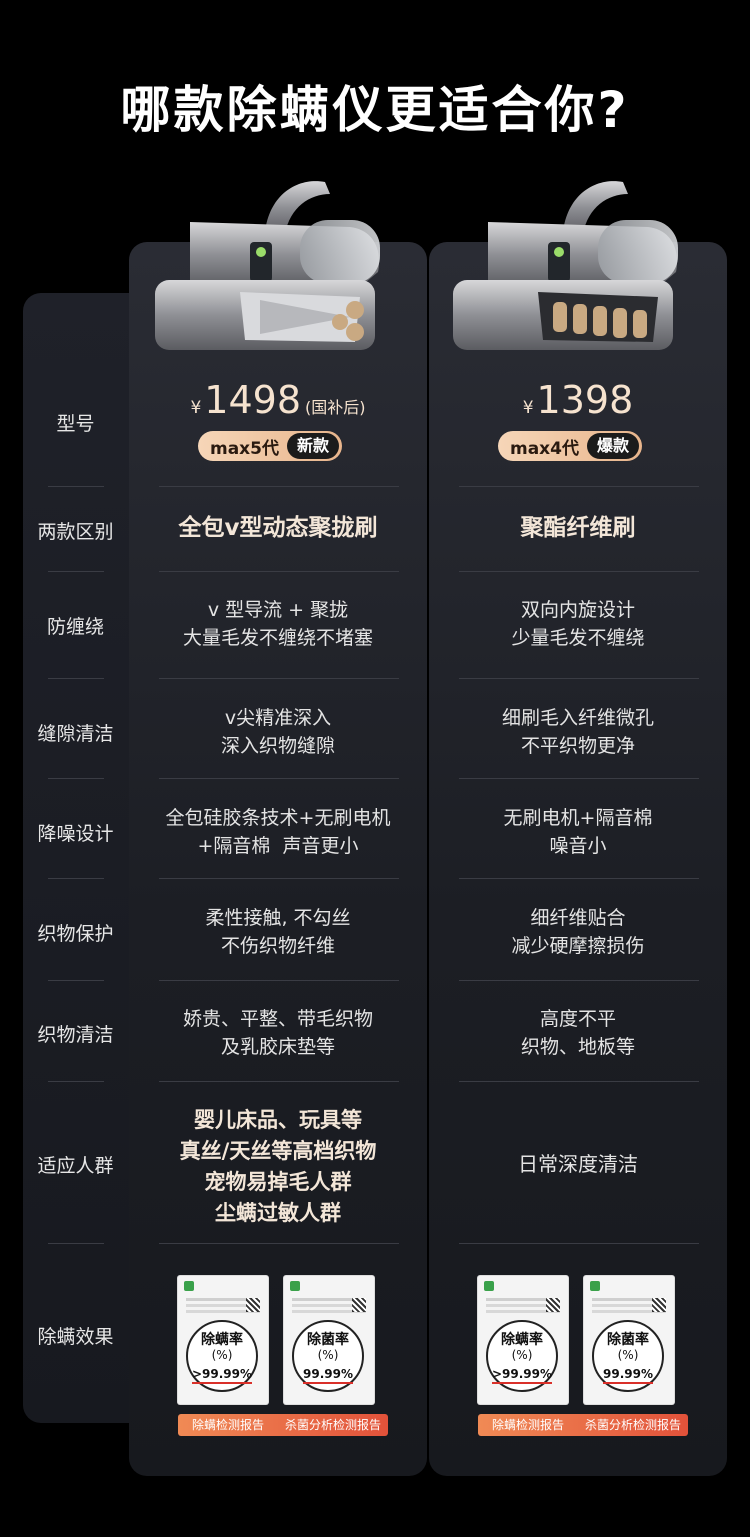 This screenshot has height=1537, width=750. What do you see at coordinates (578, 846) in the screenshot?
I see `text-line: 噪音小` at bounding box center [578, 846].